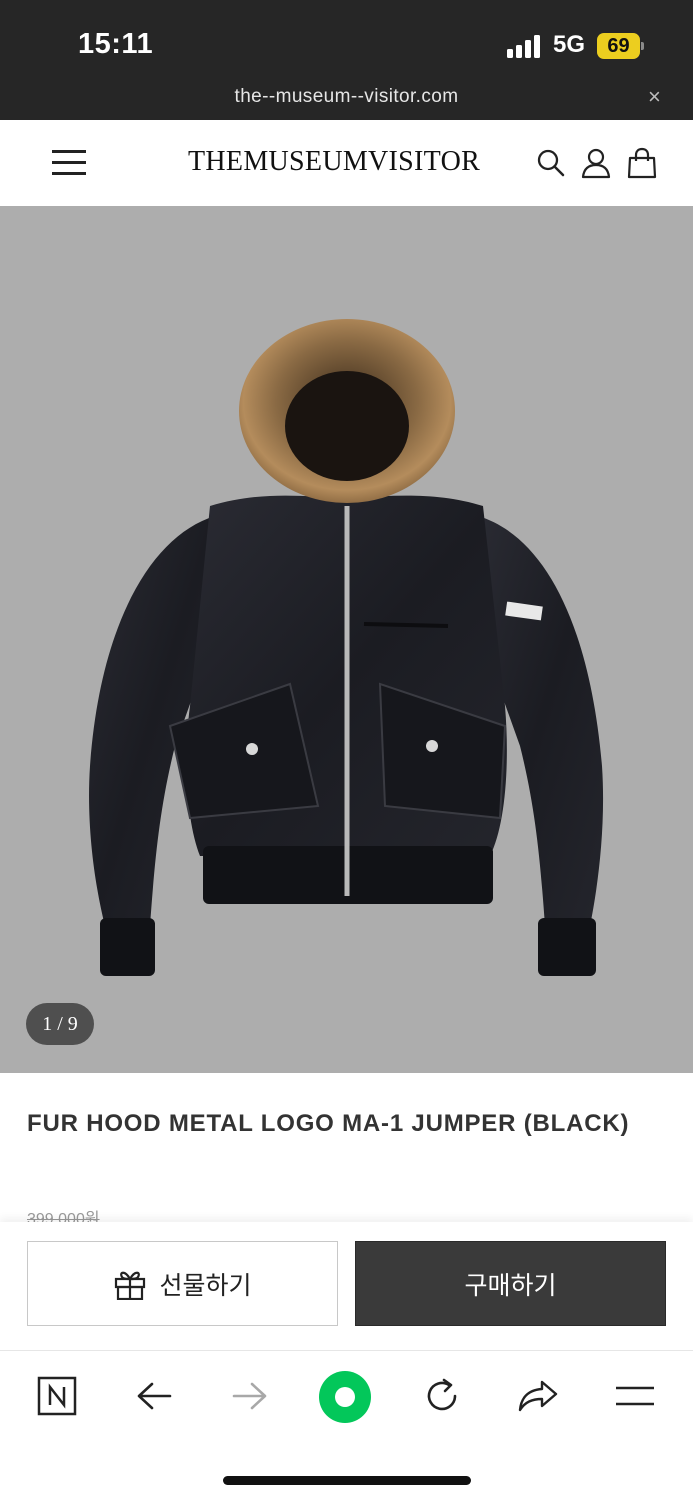 Image resolution: width=693 pixels, height=1500 pixels. What do you see at coordinates (538, 1396) in the screenshot?
I see `share-icon` at bounding box center [538, 1396].